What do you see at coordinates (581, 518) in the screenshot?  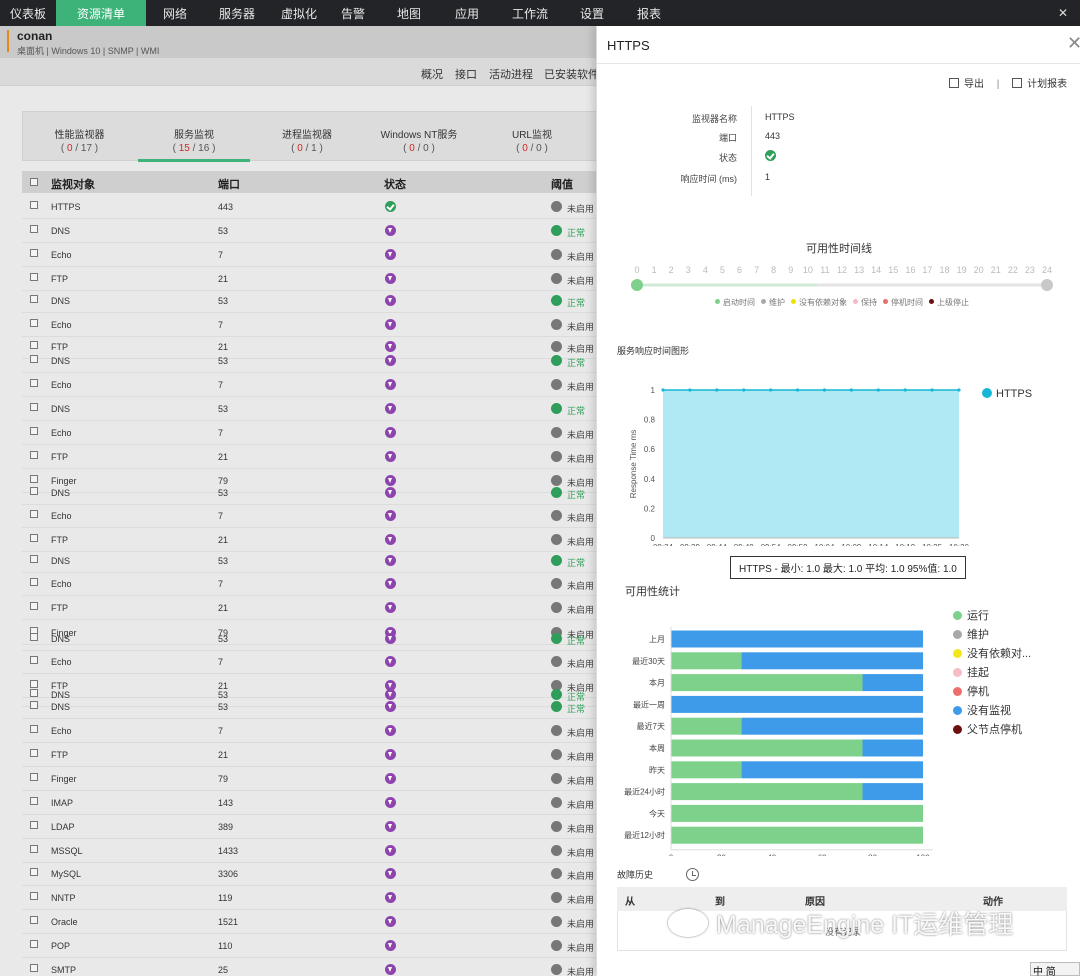 I see `row-threshold: 未启用` at bounding box center [581, 518].